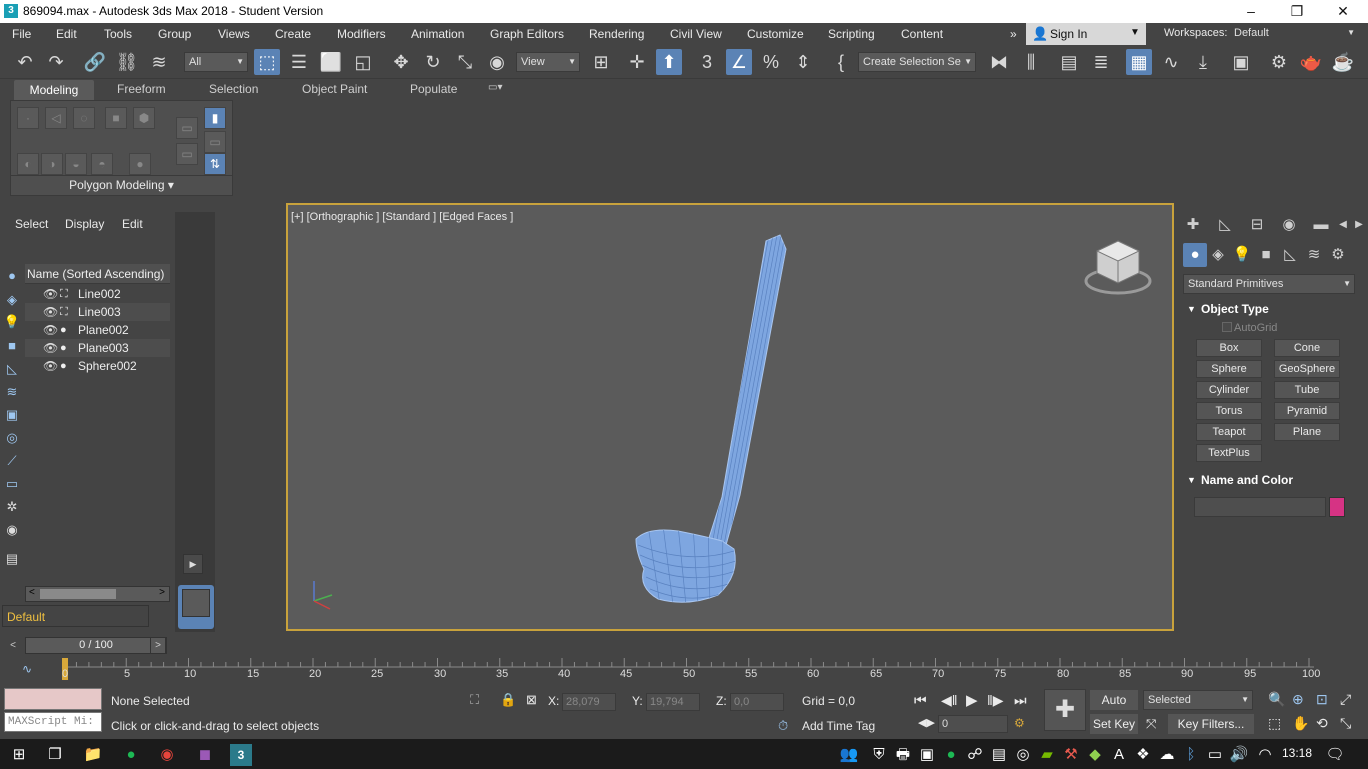  Describe the element at coordinates (27, 669) in the screenshot. I see `mini-curve-editor-icon: ∿` at that location.